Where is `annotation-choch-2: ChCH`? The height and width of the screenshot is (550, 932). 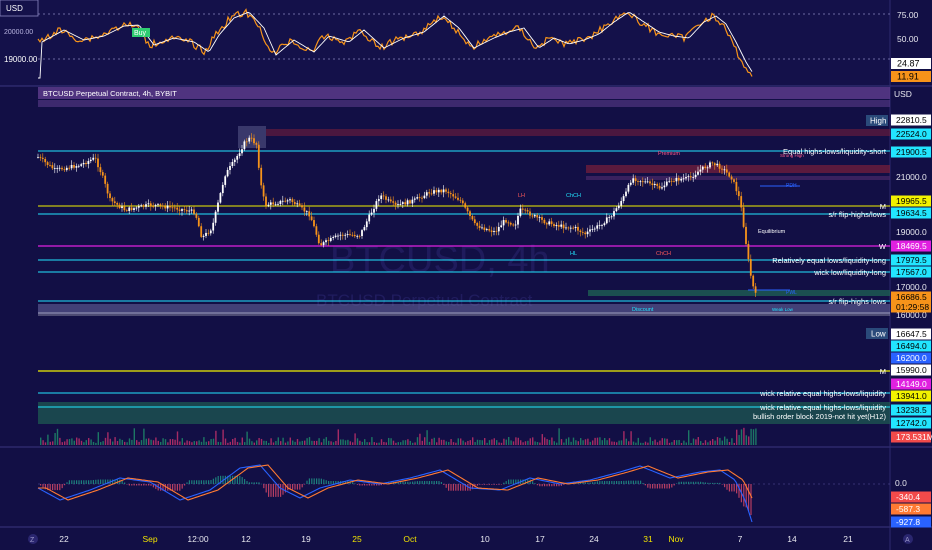
annotation-choch-2: ChCH is located at coordinates (663, 254).